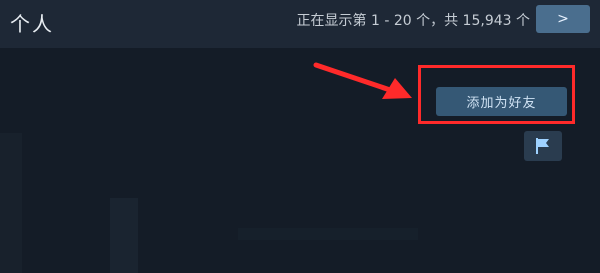 Image resolution: width=600 pixels, height=273 pixels. Describe the element at coordinates (32, 24) in the screenshot. I see `page-title: 个人` at that location.